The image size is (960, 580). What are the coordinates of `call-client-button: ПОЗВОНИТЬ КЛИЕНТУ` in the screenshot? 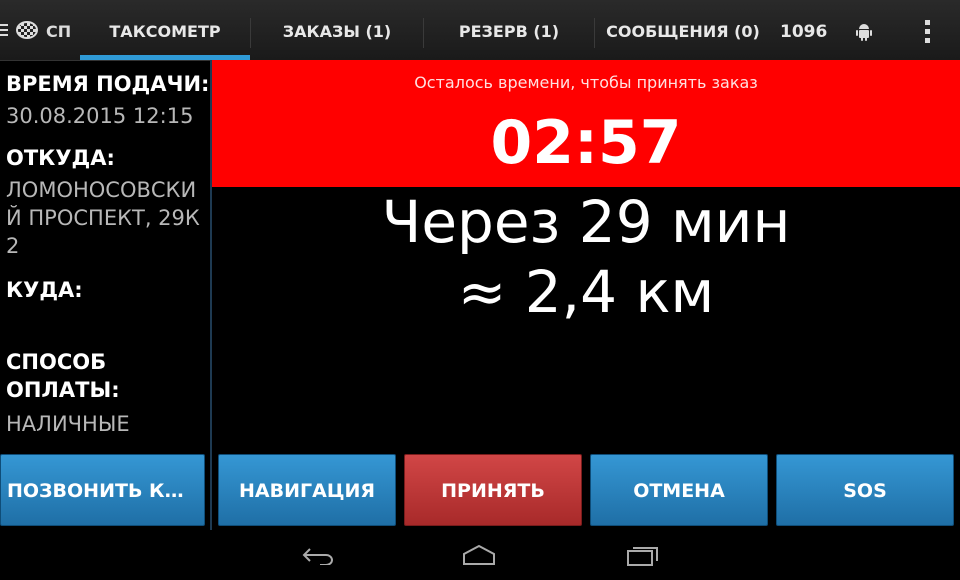 It's located at (102, 490).